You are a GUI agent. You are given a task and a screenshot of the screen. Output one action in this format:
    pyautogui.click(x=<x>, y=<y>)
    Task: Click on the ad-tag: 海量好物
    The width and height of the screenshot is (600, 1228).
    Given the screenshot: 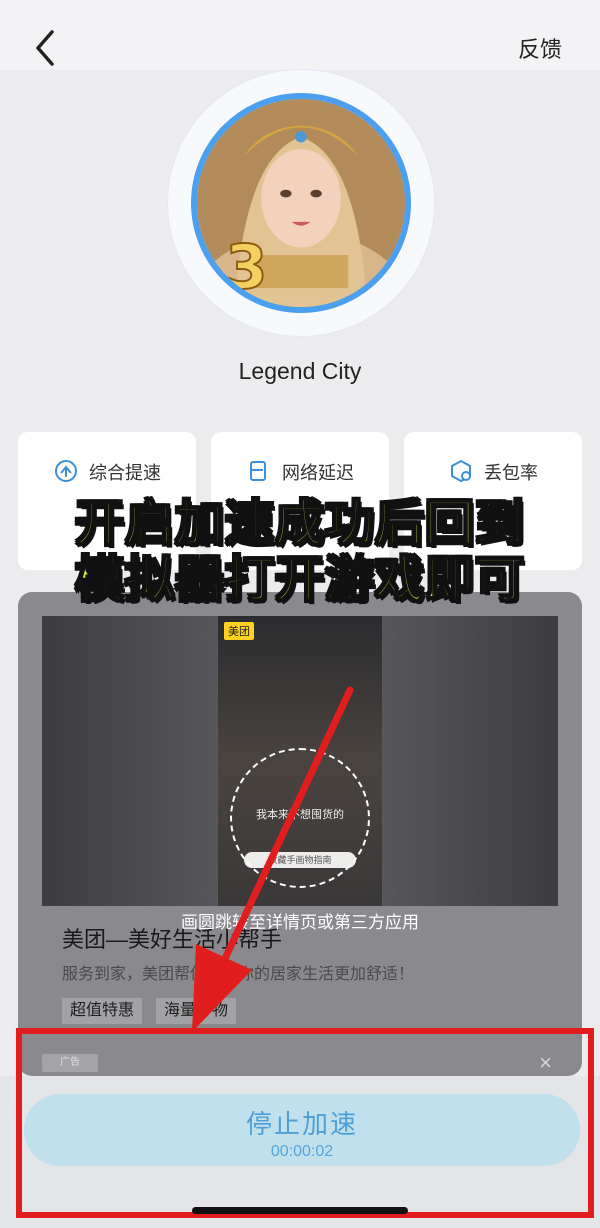 What is the action you would take?
    pyautogui.click(x=196, y=1011)
    